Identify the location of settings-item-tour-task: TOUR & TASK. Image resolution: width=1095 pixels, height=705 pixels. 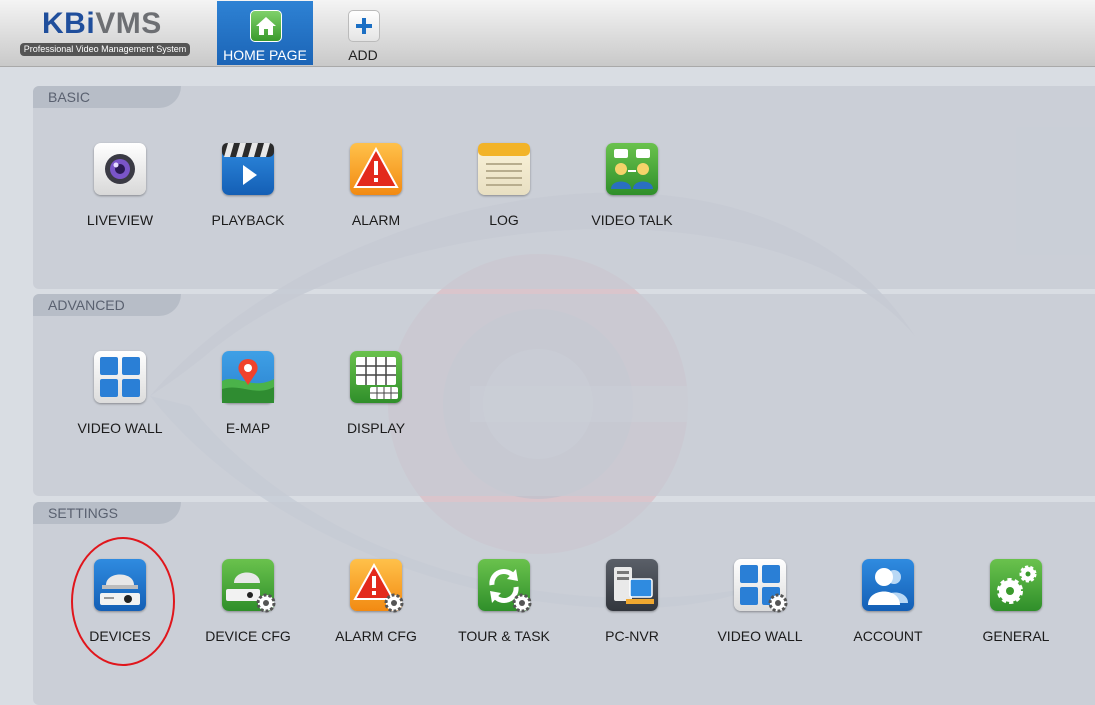
(504, 601).